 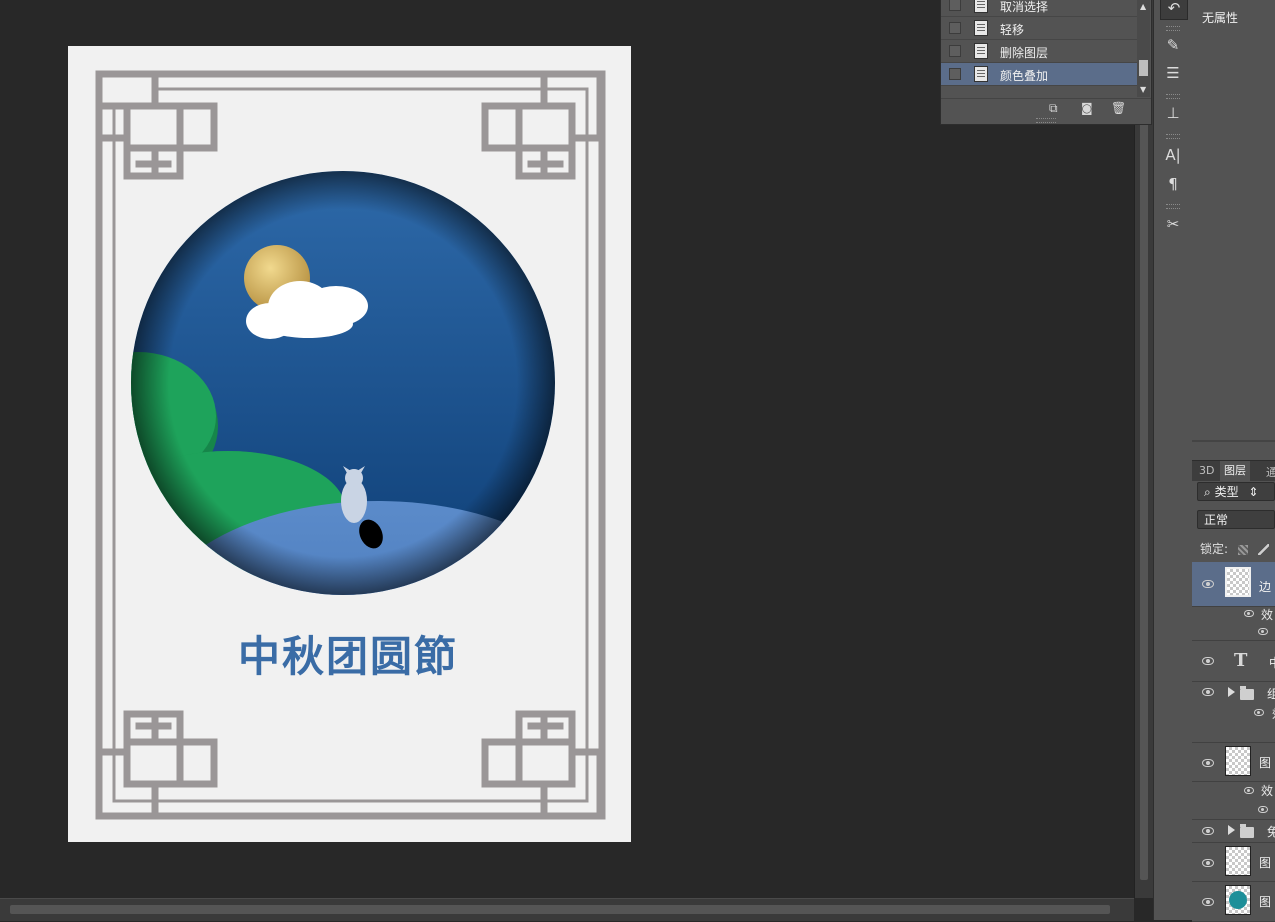 I want to click on history-item-label: 取消选择, so click(x=1024, y=7).